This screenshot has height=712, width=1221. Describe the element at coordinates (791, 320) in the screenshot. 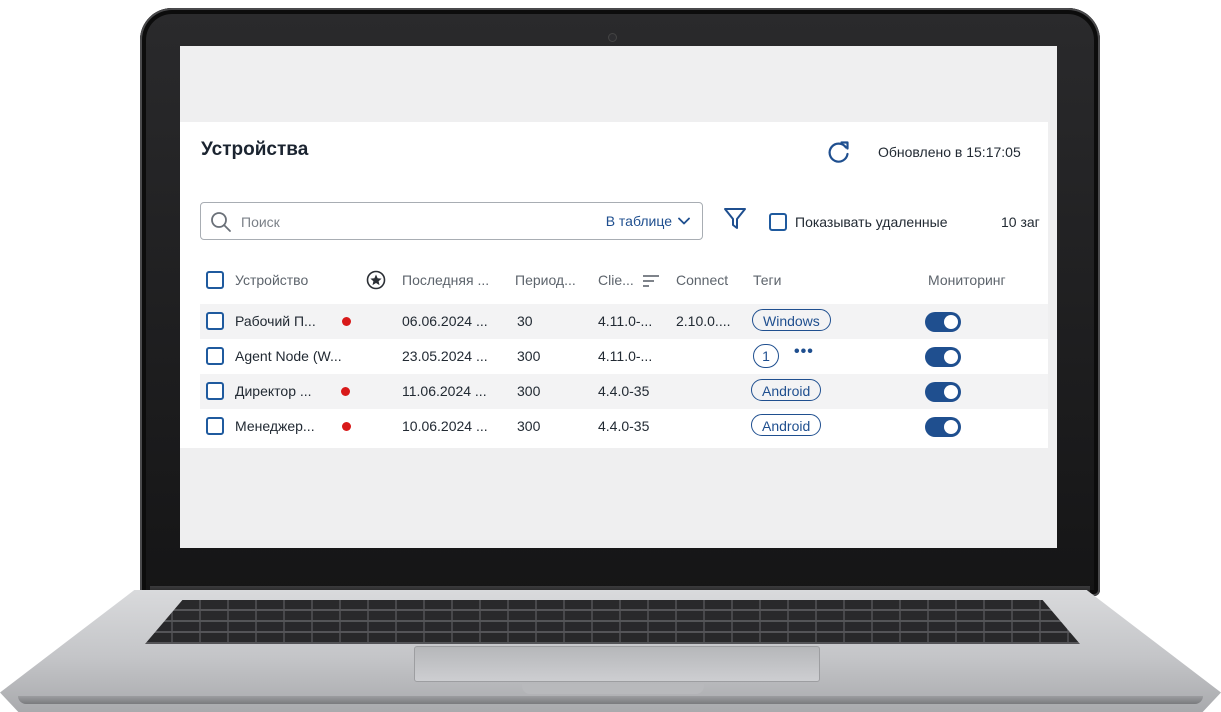

I see `tag-chip: Windows` at that location.